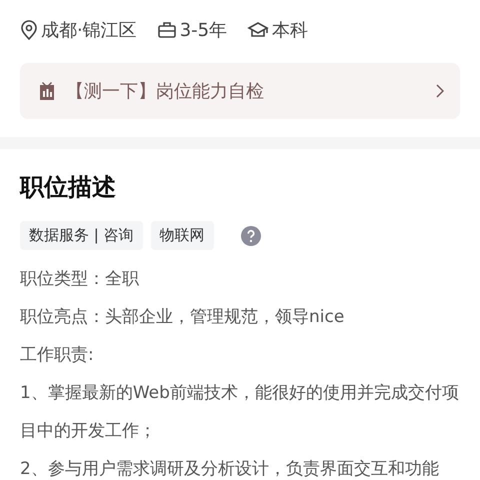 This screenshot has width=480, height=480. Describe the element at coordinates (89, 30) in the screenshot. I see `meta-text: 成都·锦江区` at that location.